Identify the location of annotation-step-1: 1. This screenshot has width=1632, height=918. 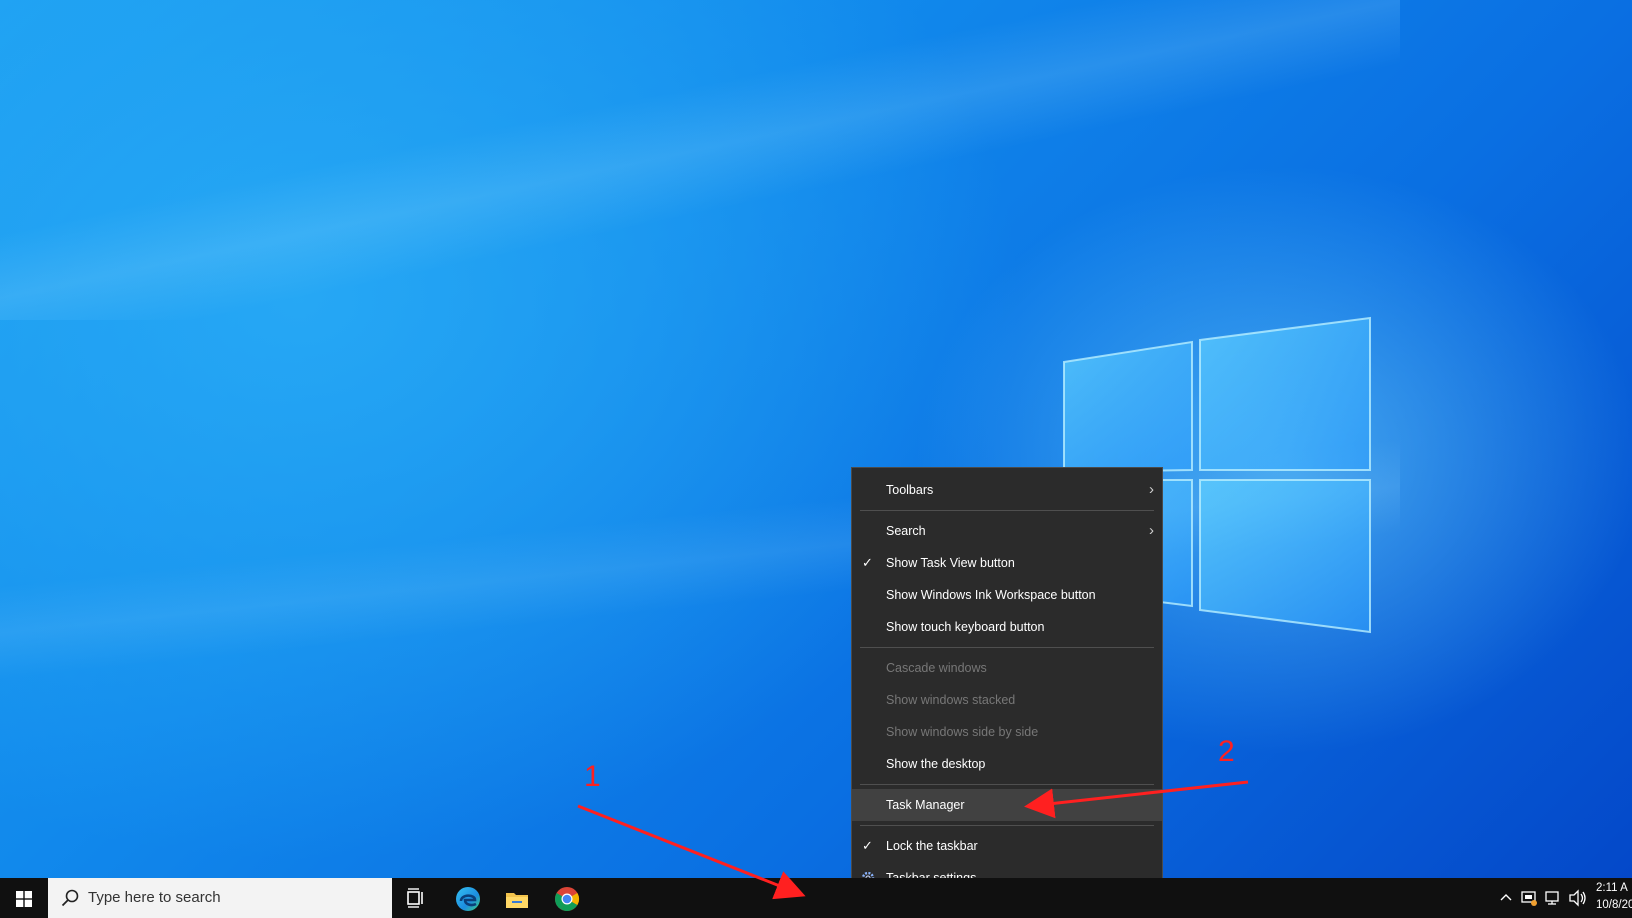
(592, 776).